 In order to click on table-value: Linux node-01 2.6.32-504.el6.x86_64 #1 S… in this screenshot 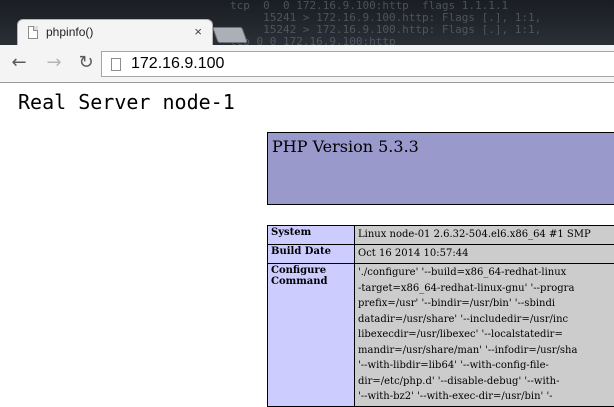, I will do `click(484, 235)`.